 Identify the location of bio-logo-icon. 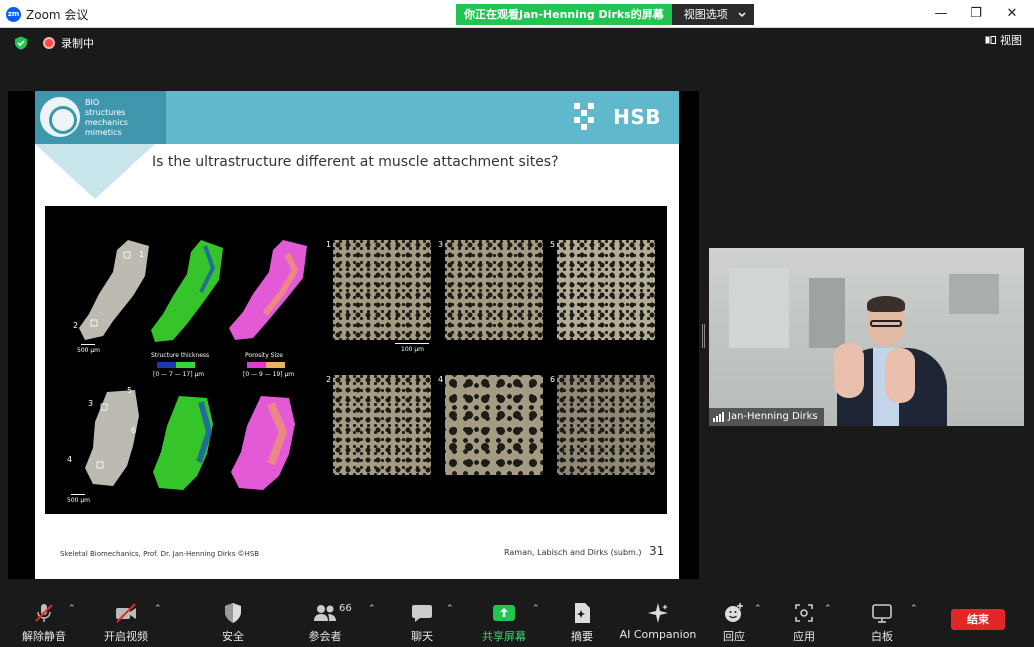
(60, 117).